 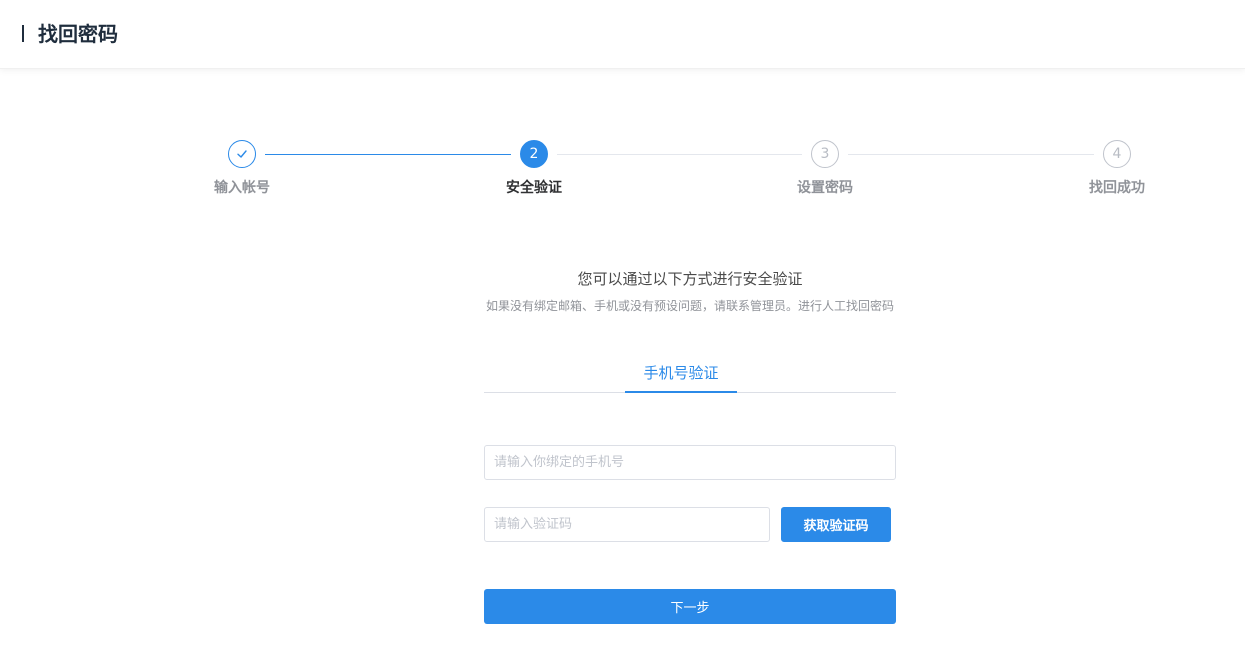 I want to click on check-icon, so click(x=242, y=154).